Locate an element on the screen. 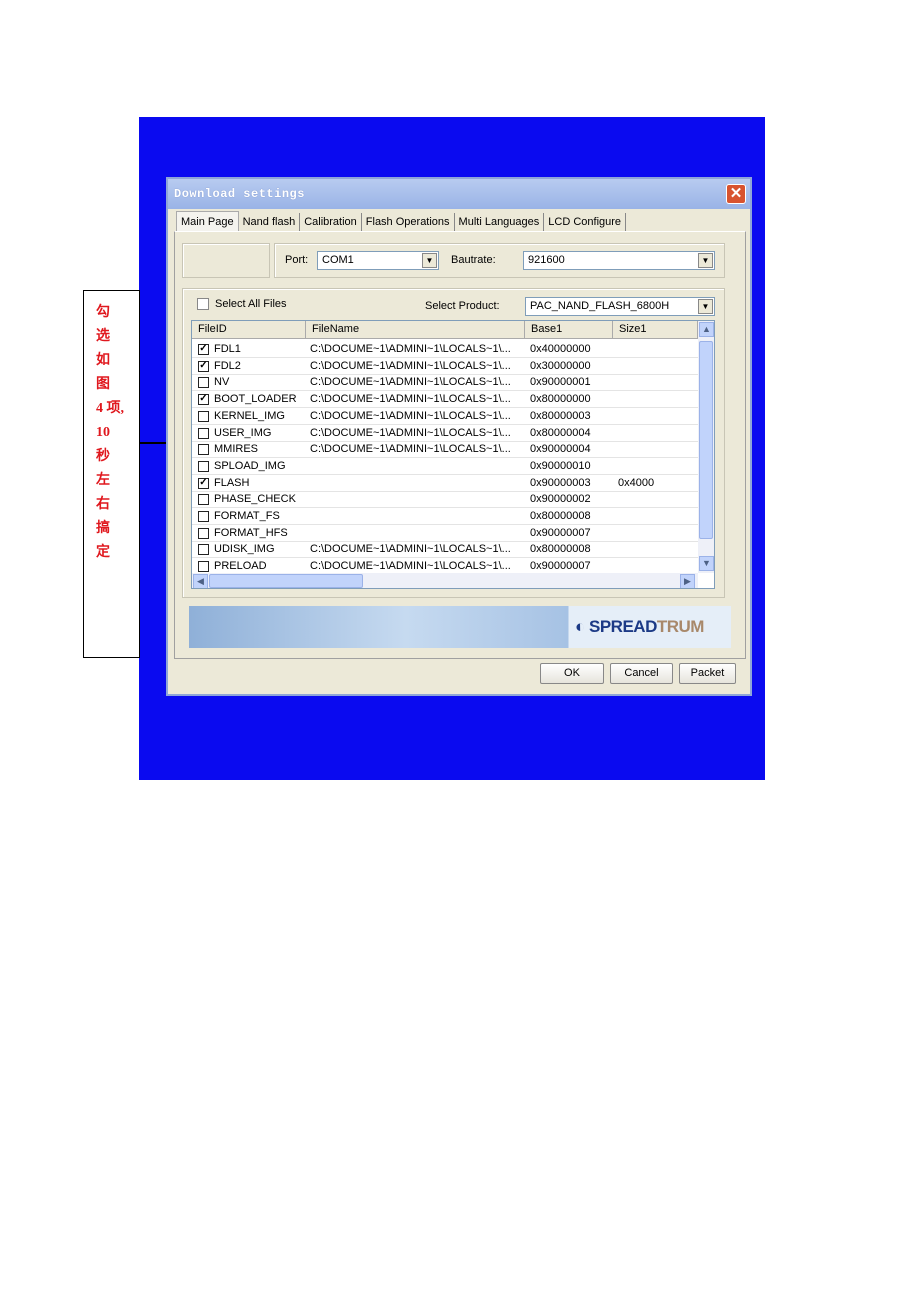 This screenshot has height=1302, width=920. table-row: PHASE_CHECK 0x90000002 is located at coordinates (445, 500).